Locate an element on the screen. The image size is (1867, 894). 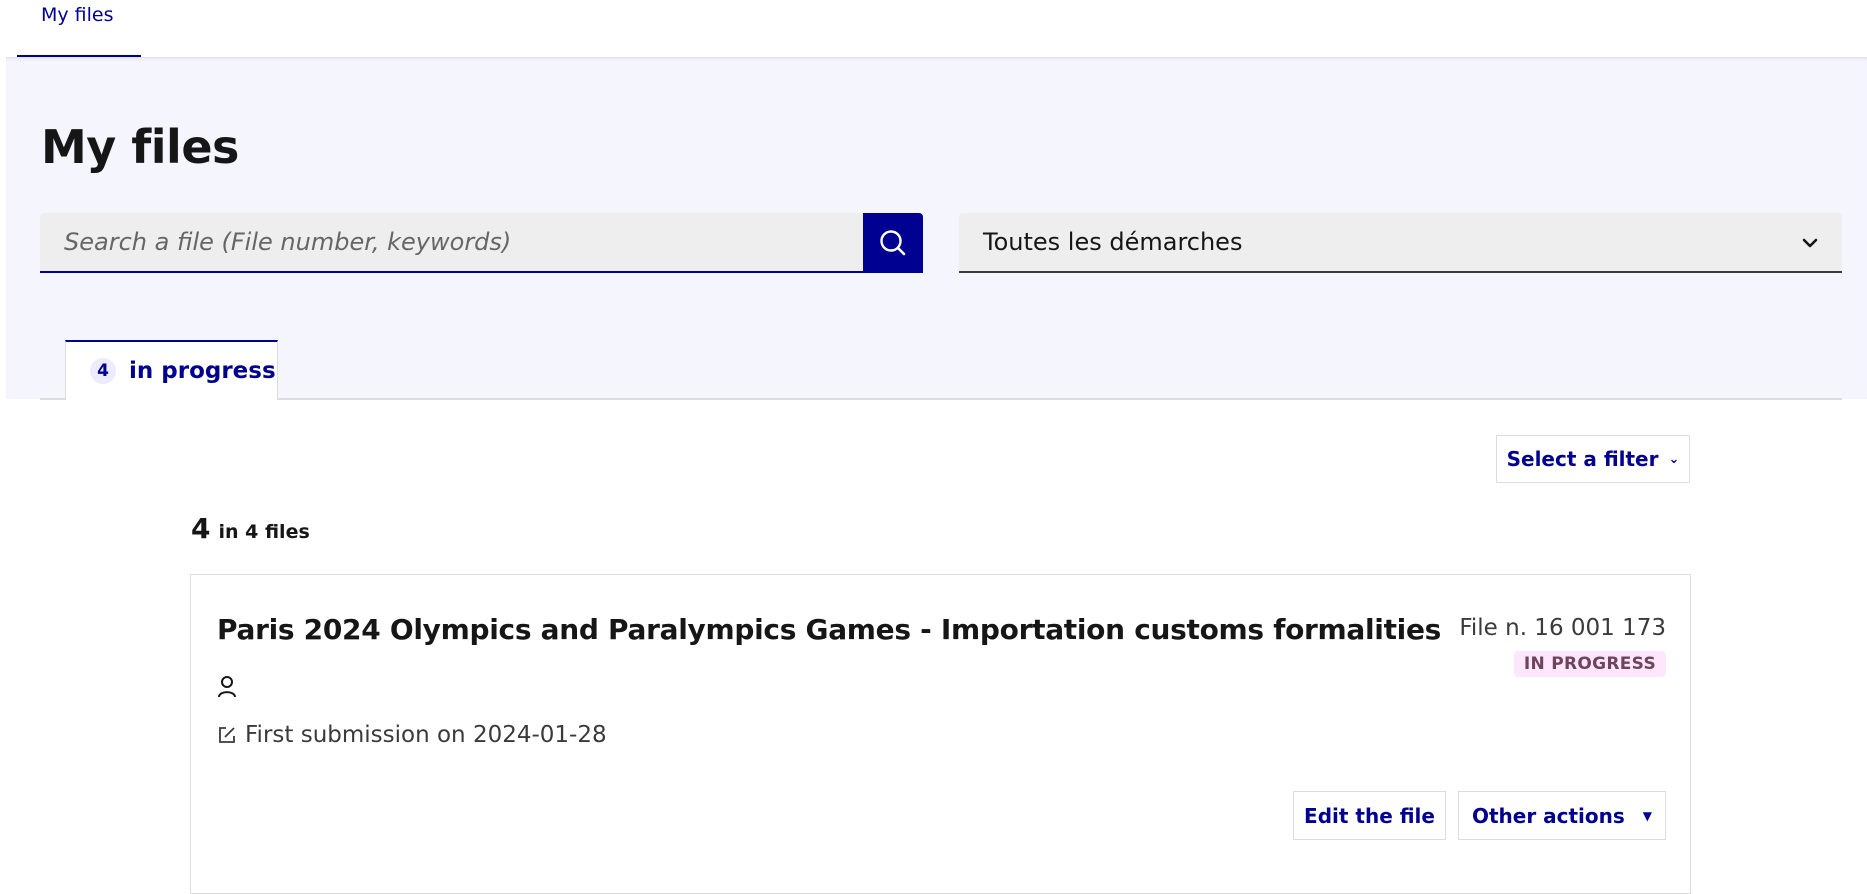
search-button is located at coordinates (893, 243).